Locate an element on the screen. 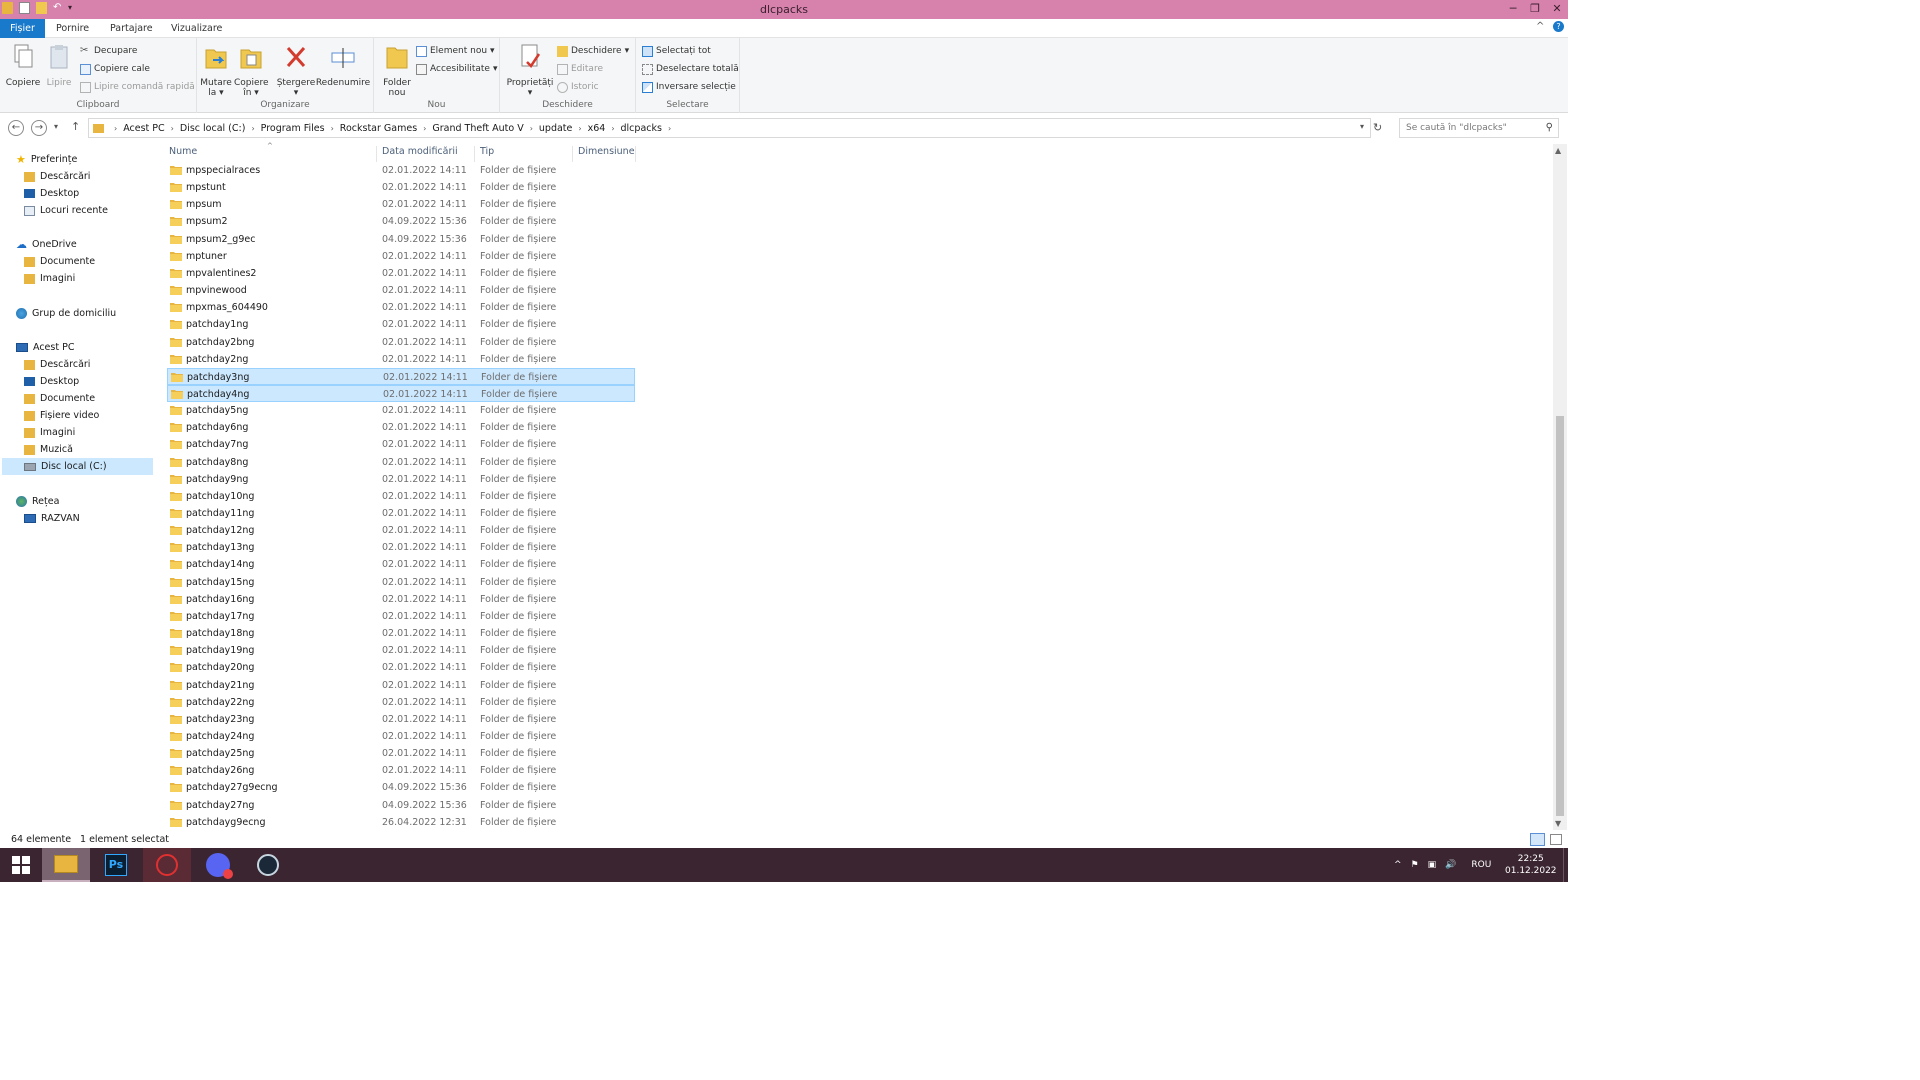  table-row: mpsum 02.01.2022 14:11 Folder de fișiere is located at coordinates (401, 204).